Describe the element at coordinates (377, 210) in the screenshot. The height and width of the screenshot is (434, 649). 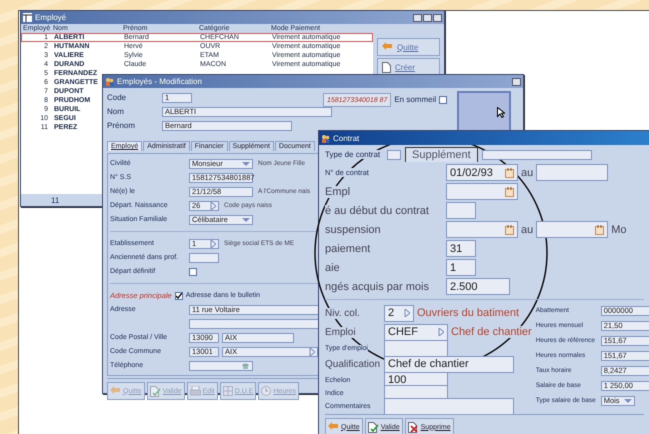
I see `field-label: é au début du contrat` at that location.